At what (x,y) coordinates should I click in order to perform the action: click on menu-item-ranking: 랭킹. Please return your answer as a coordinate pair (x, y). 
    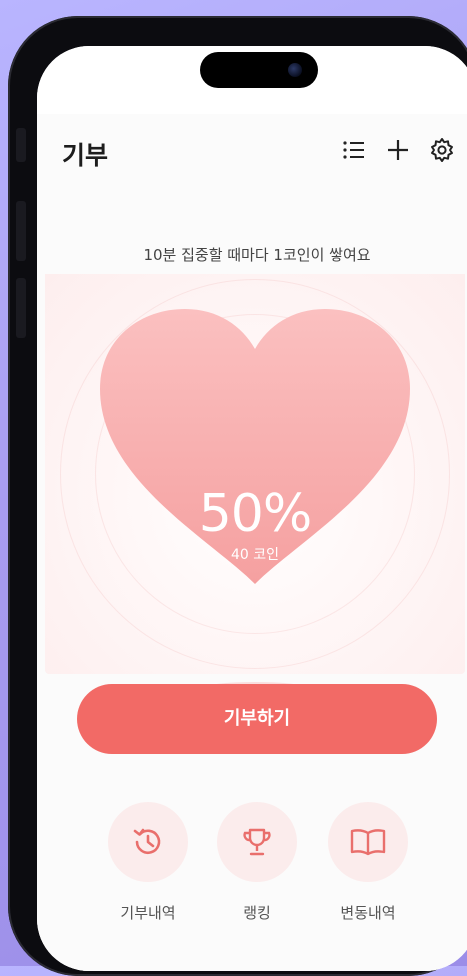
    Looking at the image, I should click on (257, 862).